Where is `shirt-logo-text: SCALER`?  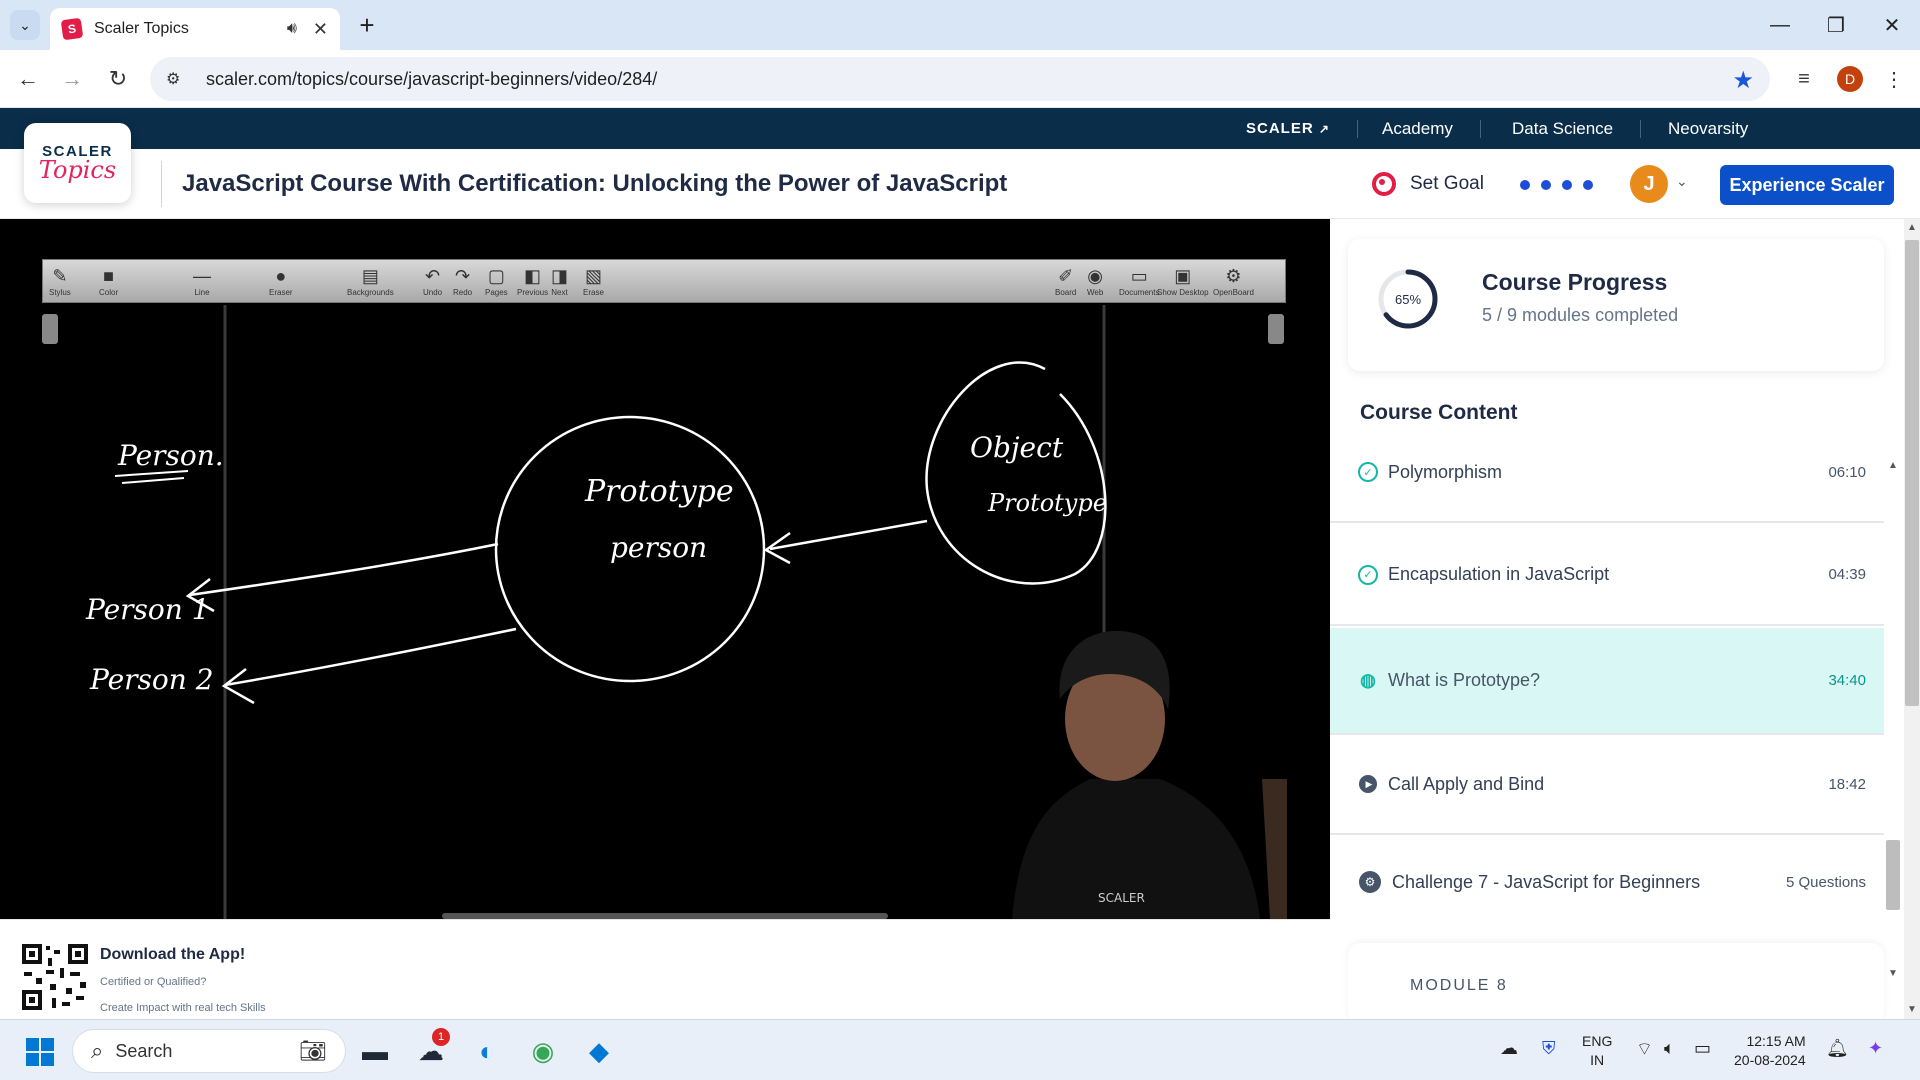 shirt-logo-text: SCALER is located at coordinates (1121, 898).